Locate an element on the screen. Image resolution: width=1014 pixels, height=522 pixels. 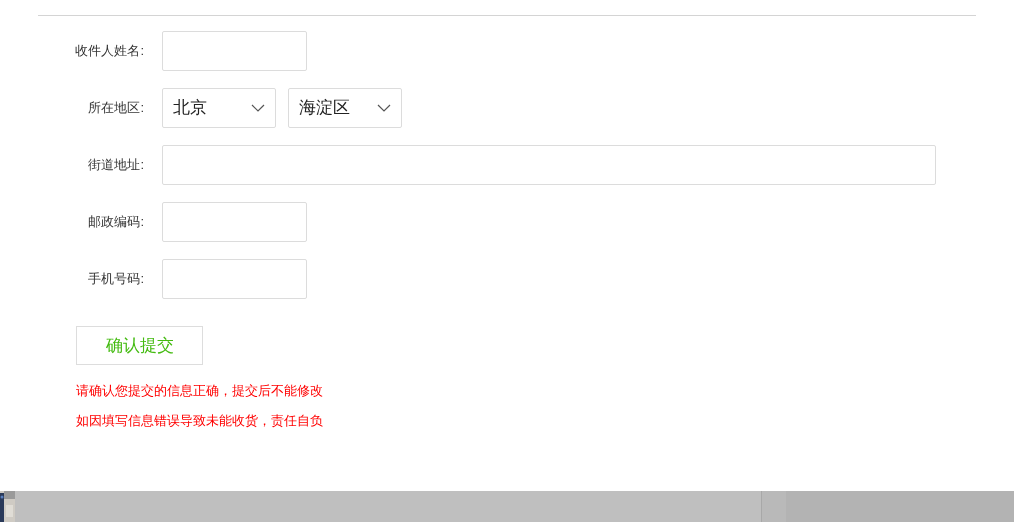
field-label: 所在地区: is located at coordinates (116, 108).